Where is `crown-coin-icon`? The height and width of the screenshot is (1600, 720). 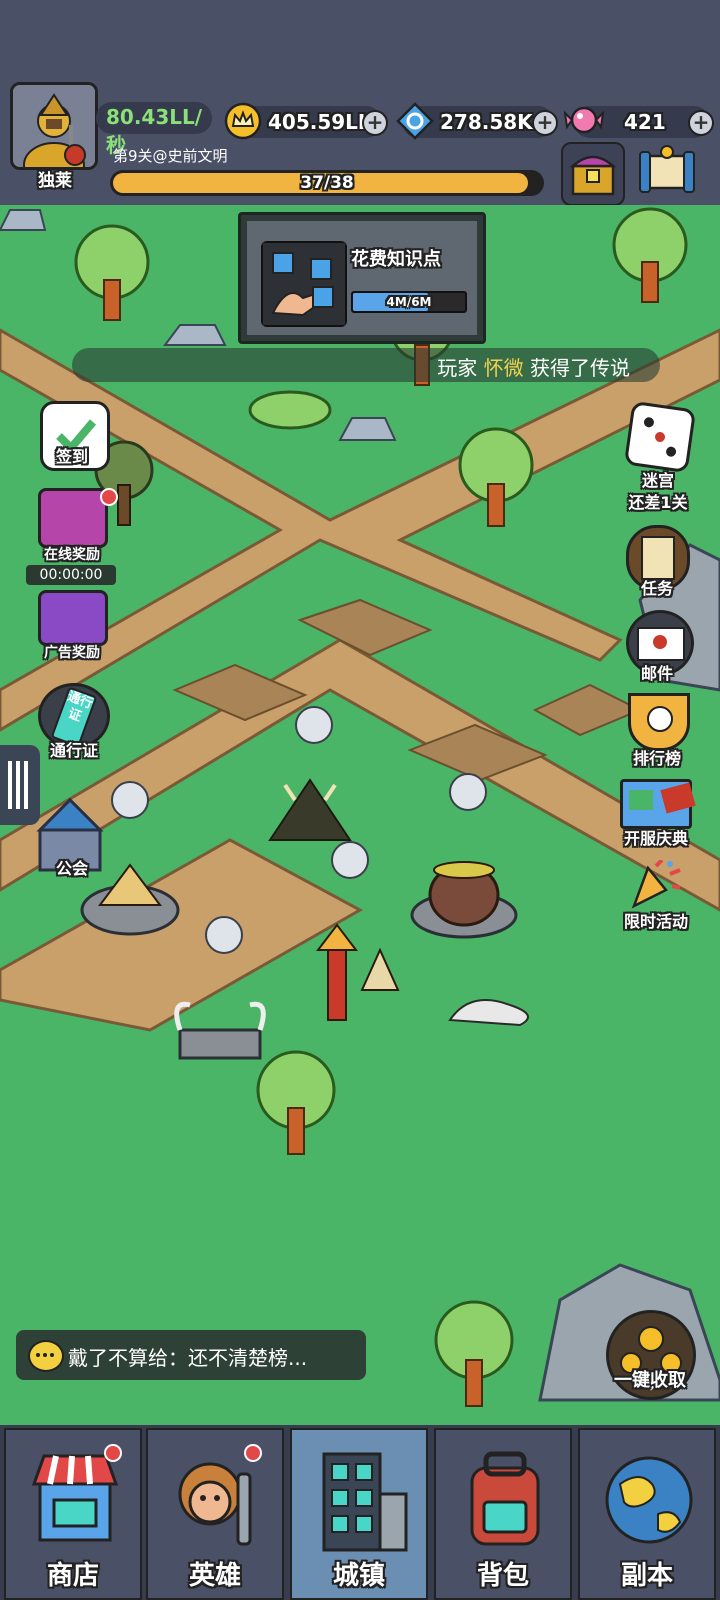 crown-coin-icon is located at coordinates (243, 121).